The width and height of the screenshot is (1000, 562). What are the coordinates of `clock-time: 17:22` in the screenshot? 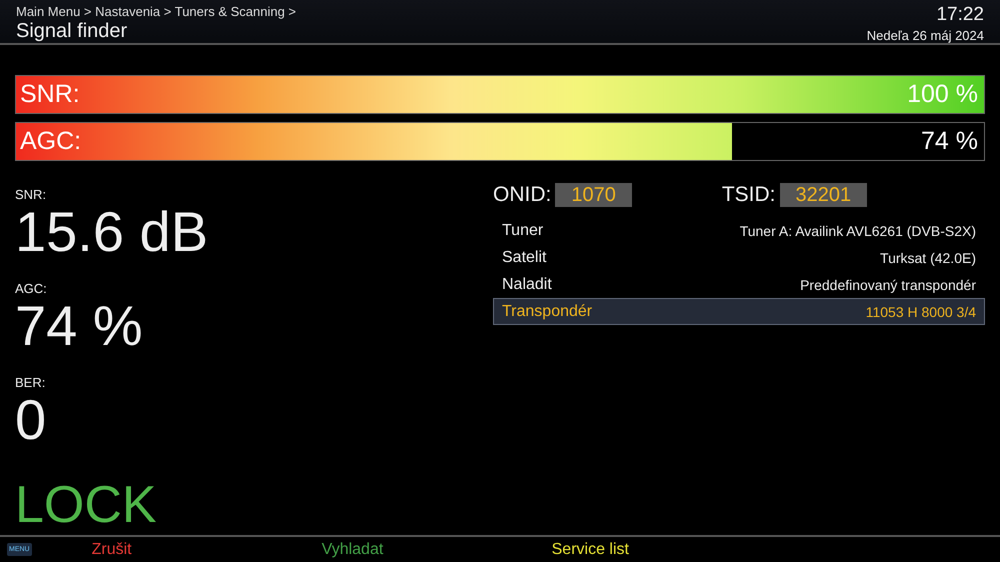 It's located at (960, 15).